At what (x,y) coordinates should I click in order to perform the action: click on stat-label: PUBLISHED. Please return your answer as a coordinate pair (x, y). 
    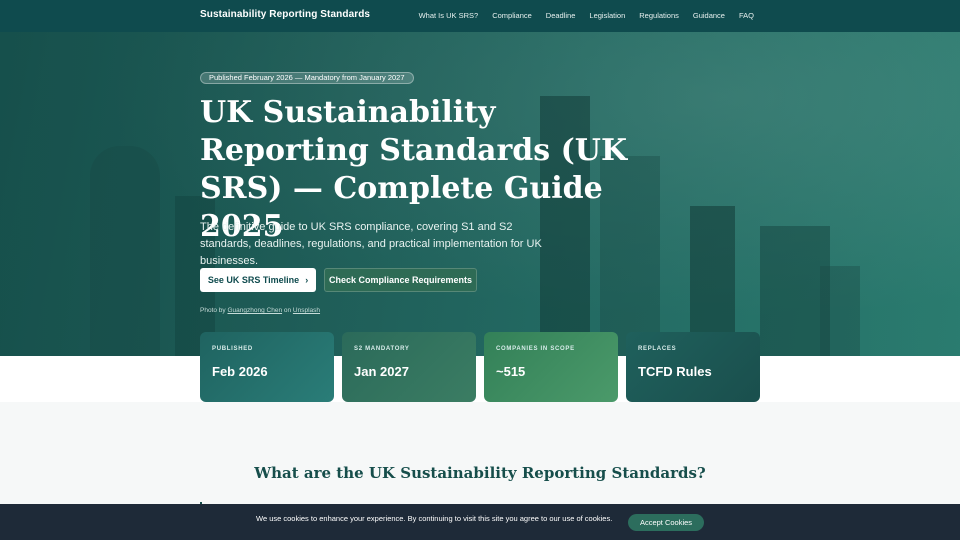
    Looking at the image, I should click on (232, 349).